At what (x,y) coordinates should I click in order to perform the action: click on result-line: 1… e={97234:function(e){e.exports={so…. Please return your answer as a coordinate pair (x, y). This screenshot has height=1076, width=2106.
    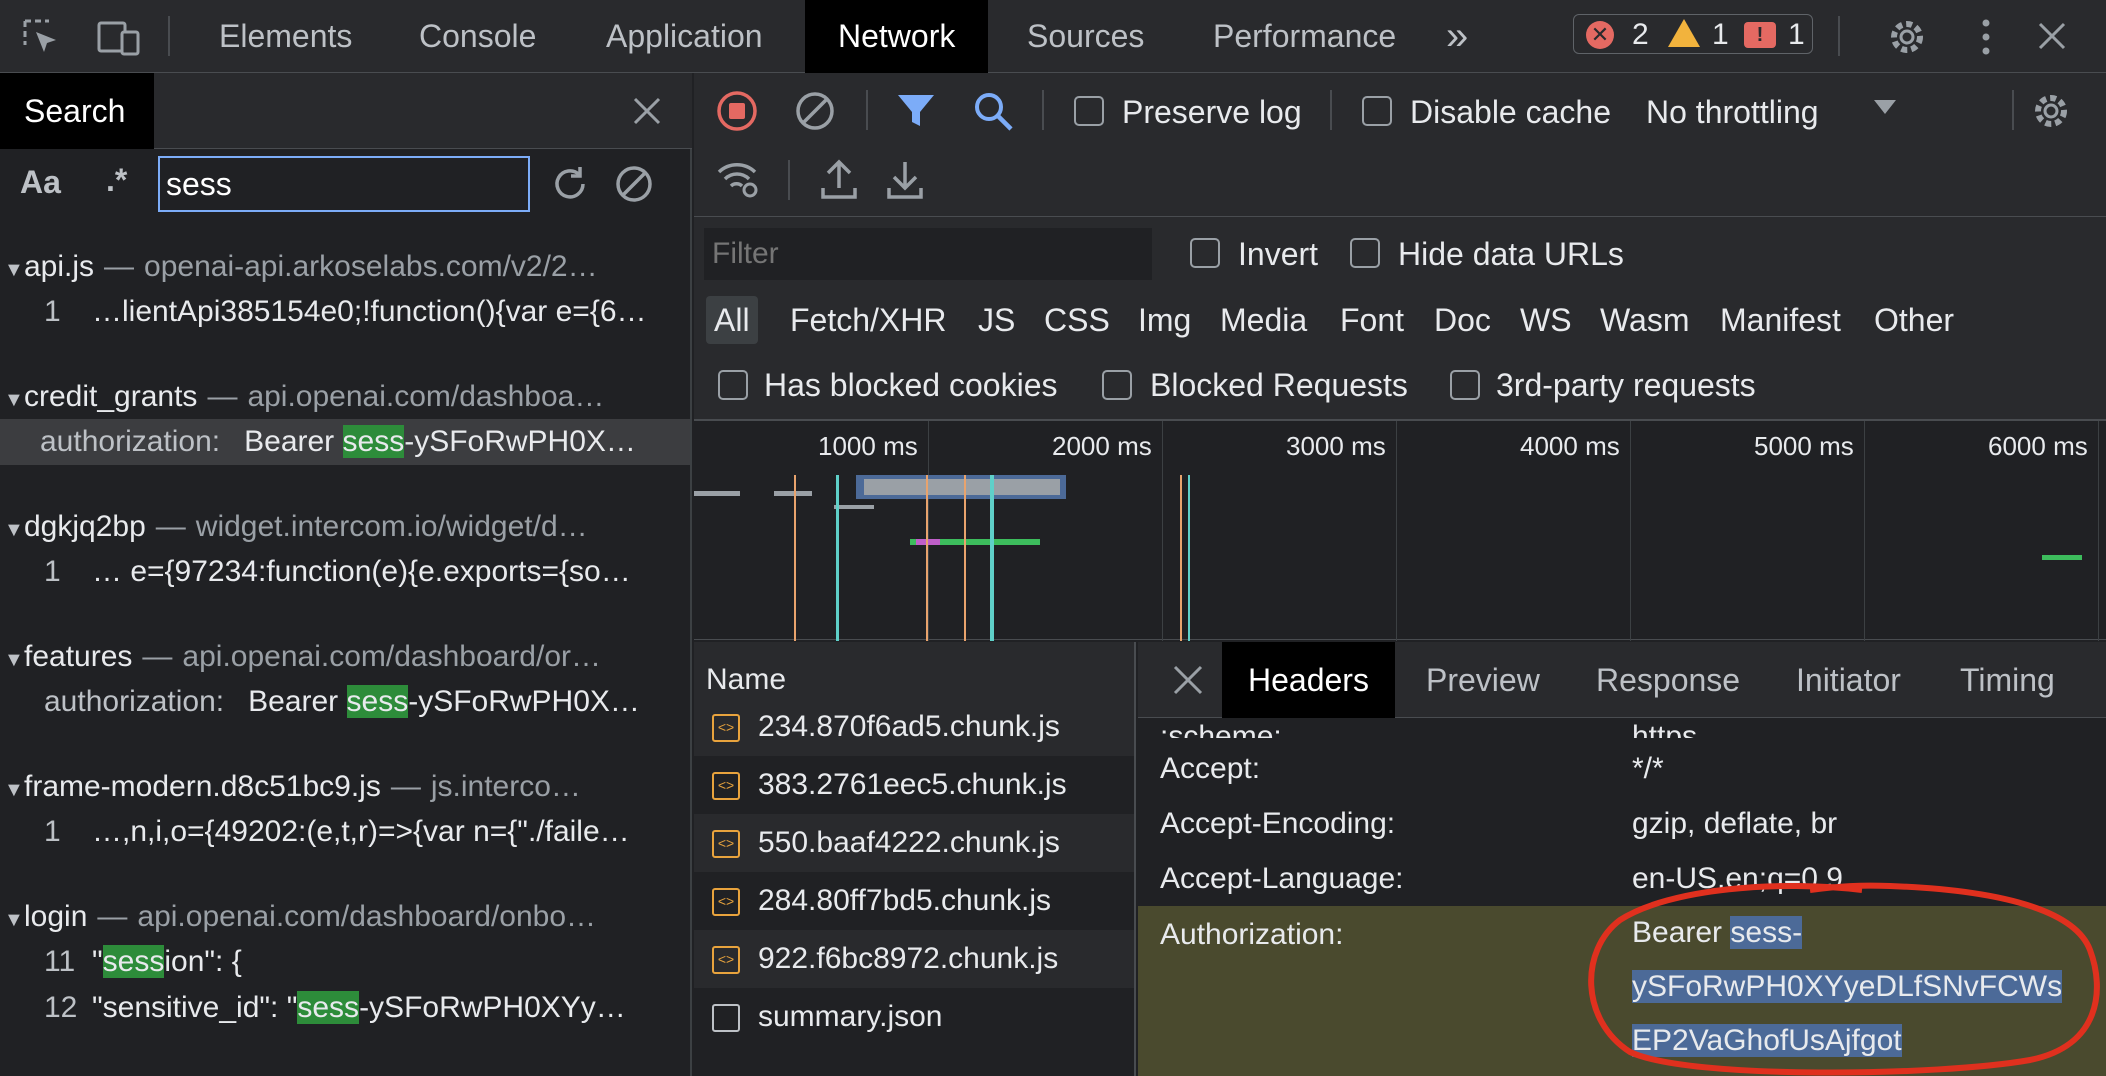
    Looking at the image, I should click on (344, 572).